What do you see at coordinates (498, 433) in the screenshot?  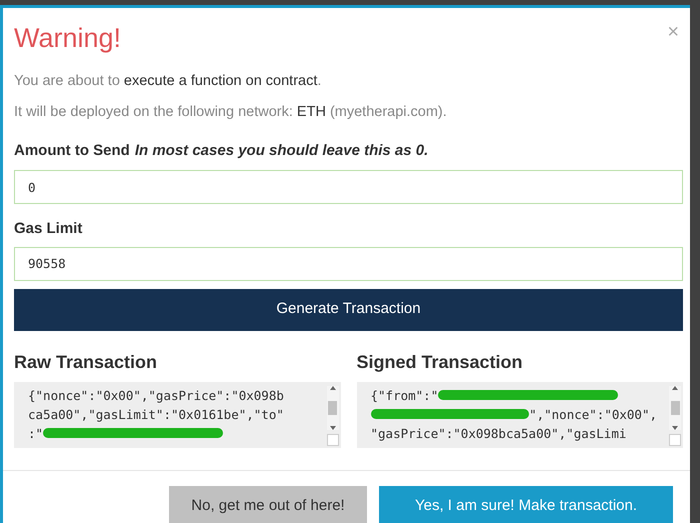 I see `code-text: "gasPrice":"0x098bca5a00","gasLimi` at bounding box center [498, 433].